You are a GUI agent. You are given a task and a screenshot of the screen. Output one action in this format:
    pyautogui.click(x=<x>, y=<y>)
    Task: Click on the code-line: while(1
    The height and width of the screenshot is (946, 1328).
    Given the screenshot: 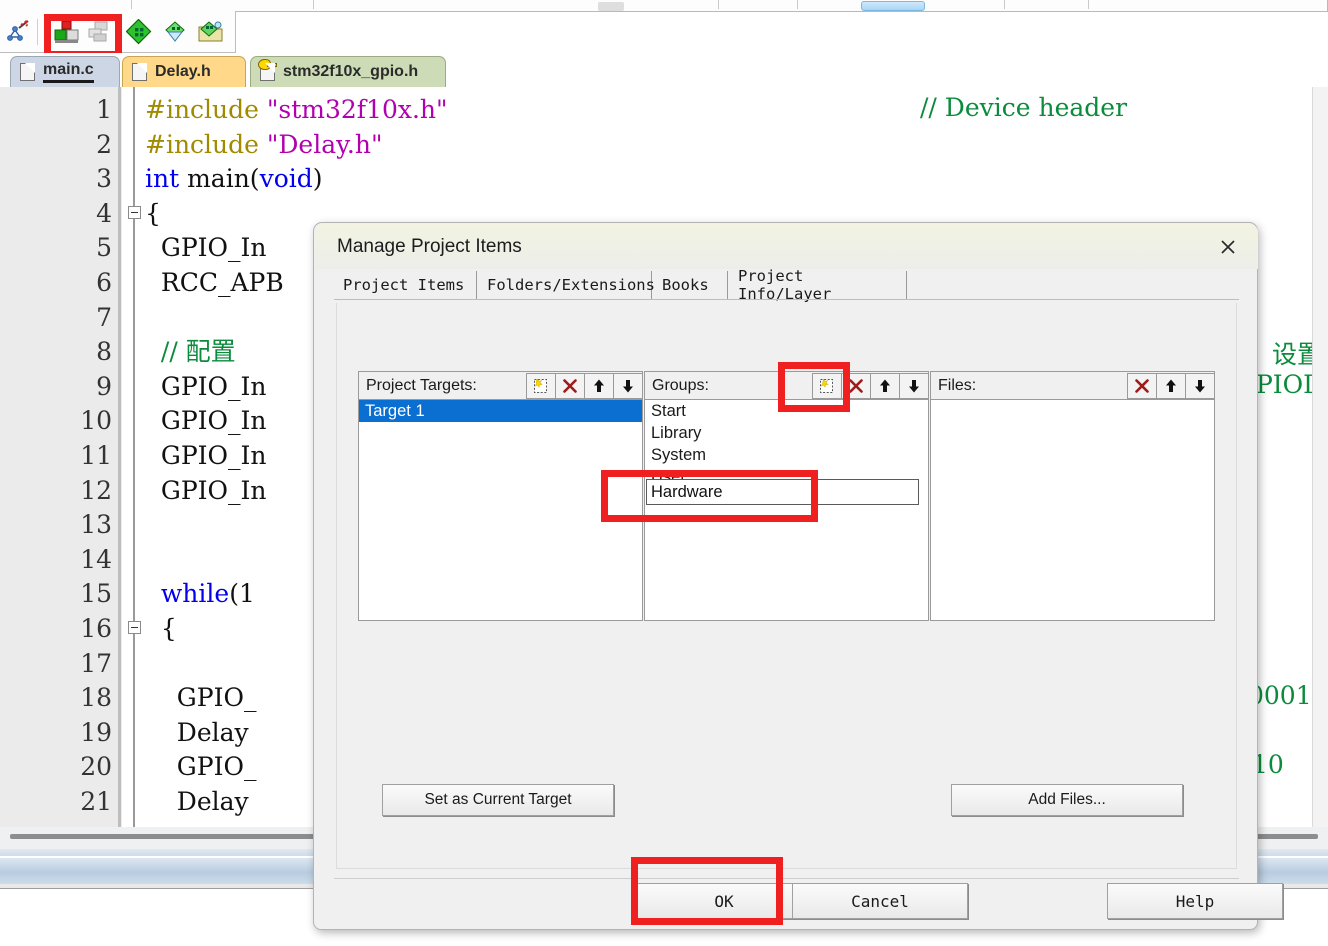 What is the action you would take?
    pyautogui.click(x=200, y=594)
    